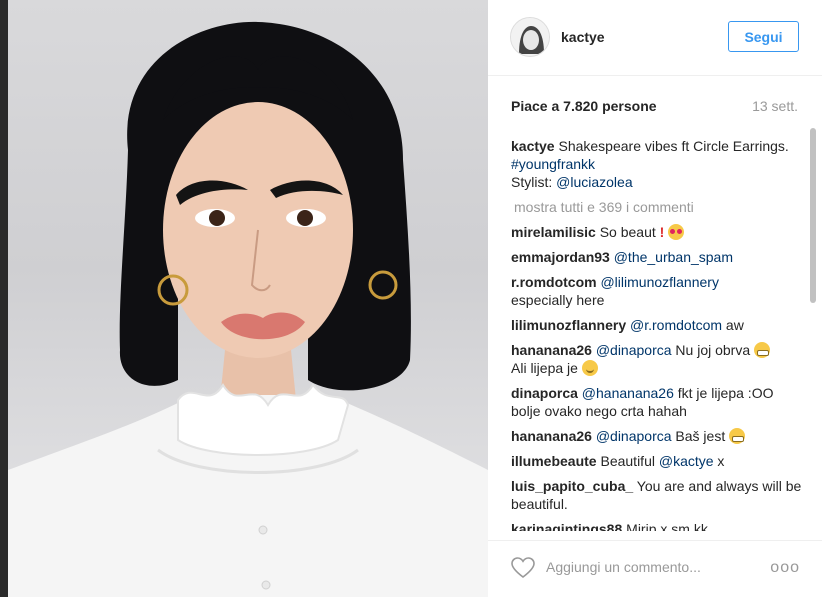  Describe the element at coordinates (589, 368) in the screenshot. I see `smile-icon` at that location.